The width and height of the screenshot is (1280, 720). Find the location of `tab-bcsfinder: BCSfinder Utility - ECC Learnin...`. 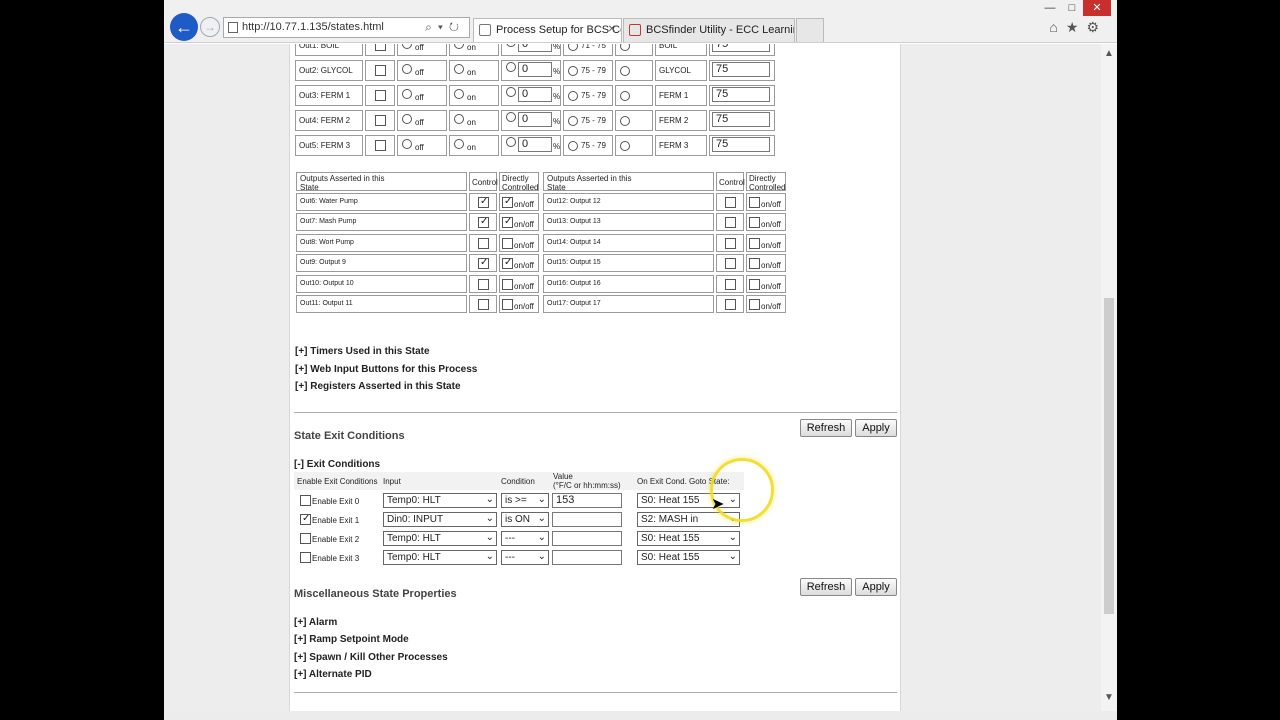

tab-bcsfinder: BCSfinder Utility - ECC Learnin... is located at coordinates (709, 30).